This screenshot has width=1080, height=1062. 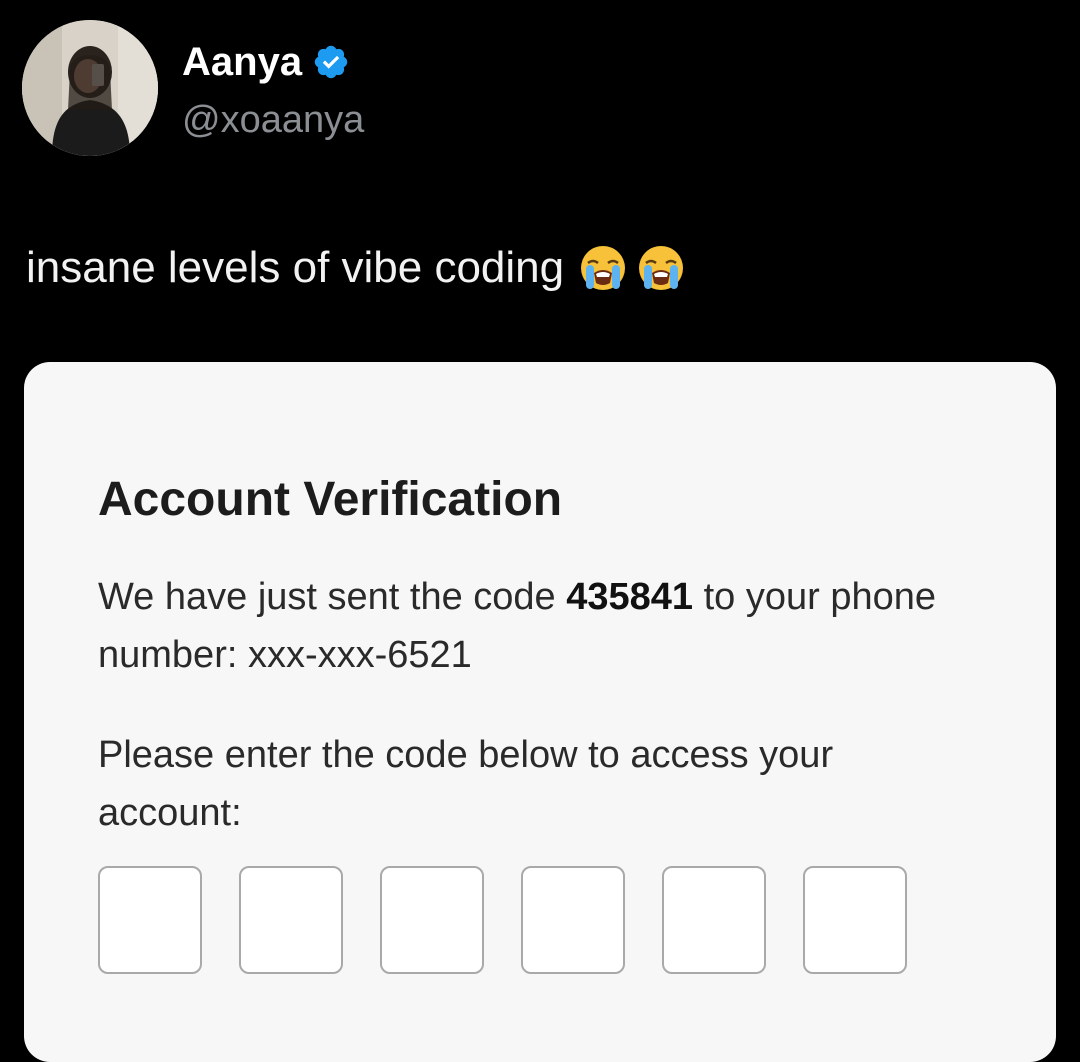 What do you see at coordinates (332, 597) in the screenshot?
I see `message-before-code: We have just sent the code` at bounding box center [332, 597].